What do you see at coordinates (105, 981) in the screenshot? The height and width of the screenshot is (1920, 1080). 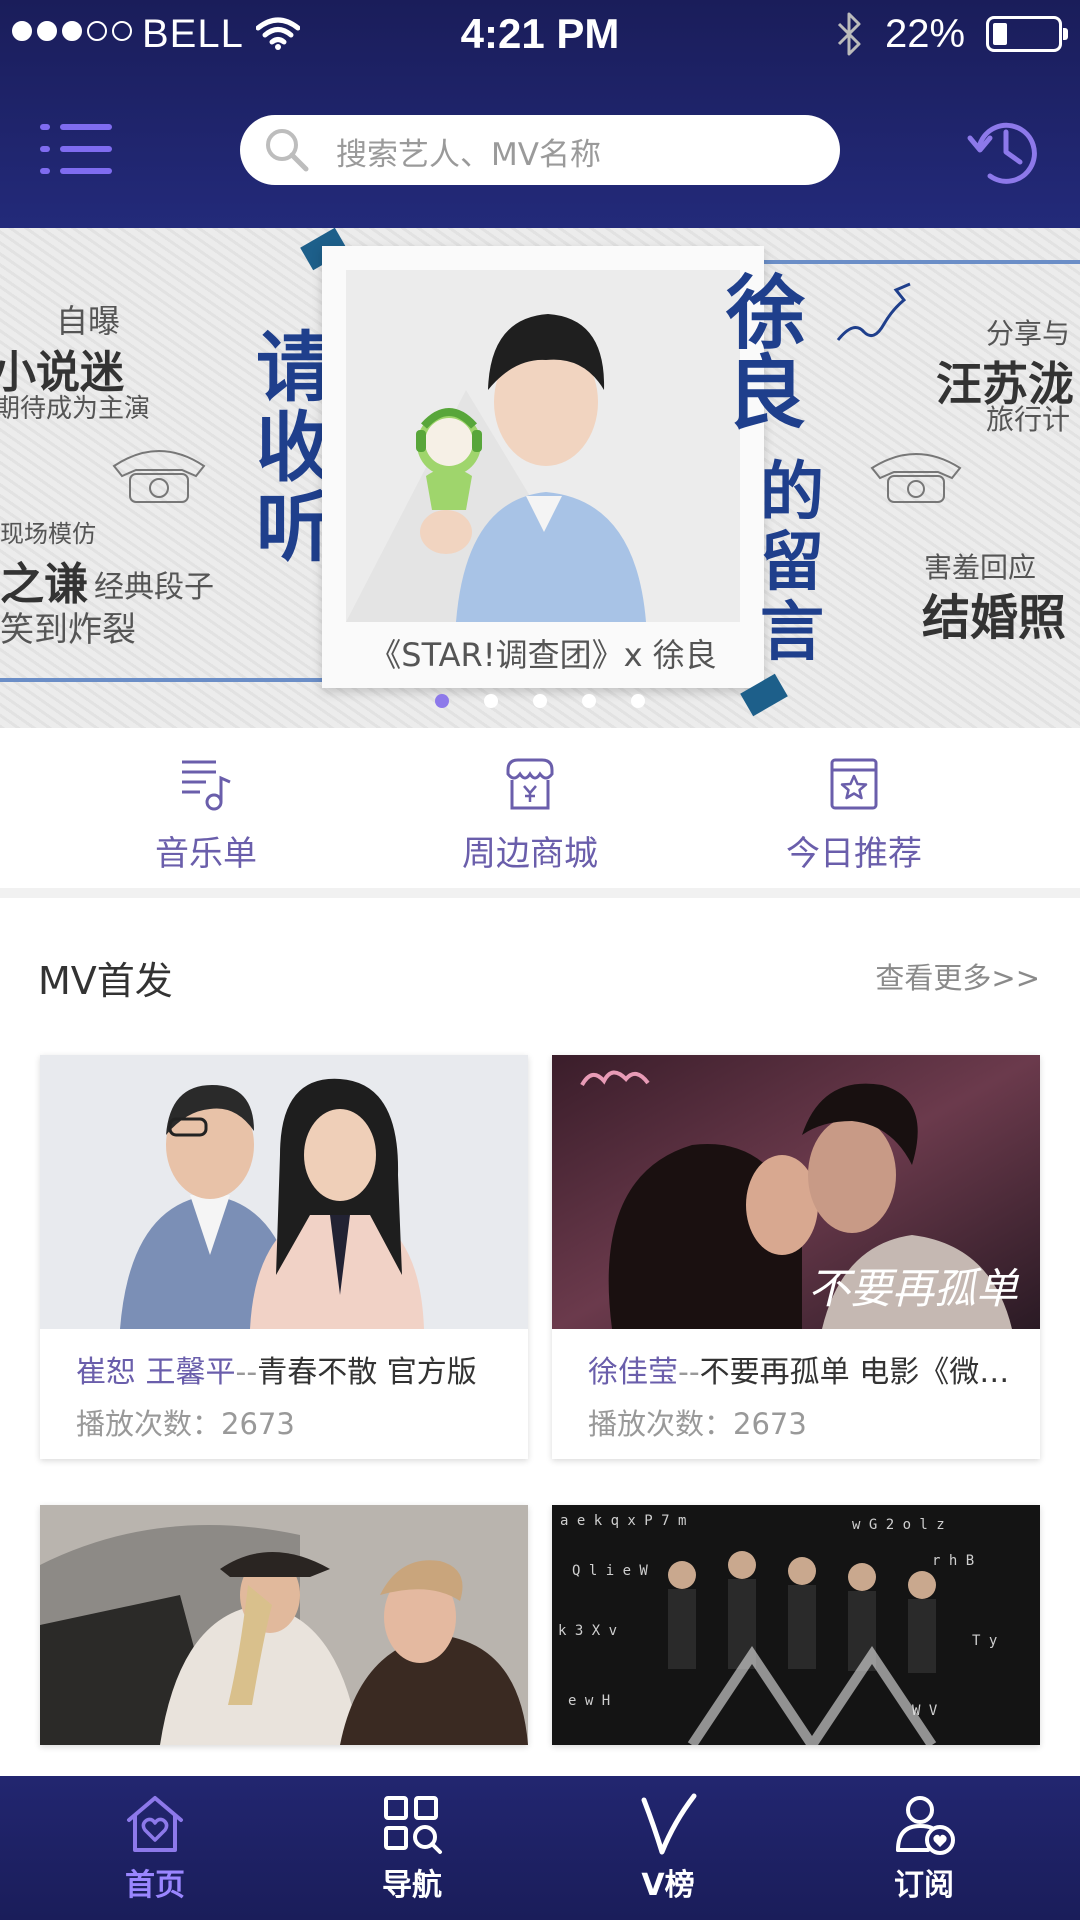 I see `section-title: MV首发` at bounding box center [105, 981].